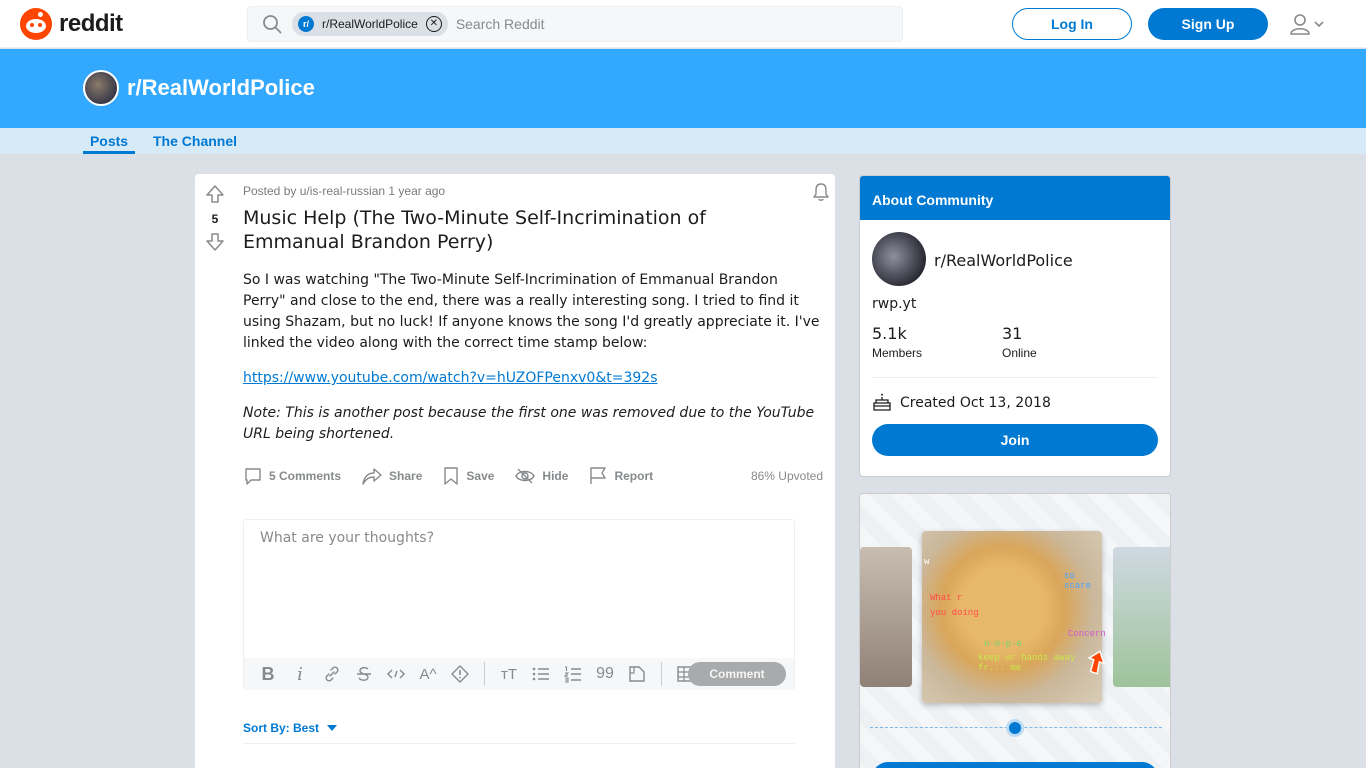 This screenshot has height=768, width=1366. I want to click on members-label: Members, so click(897, 353).